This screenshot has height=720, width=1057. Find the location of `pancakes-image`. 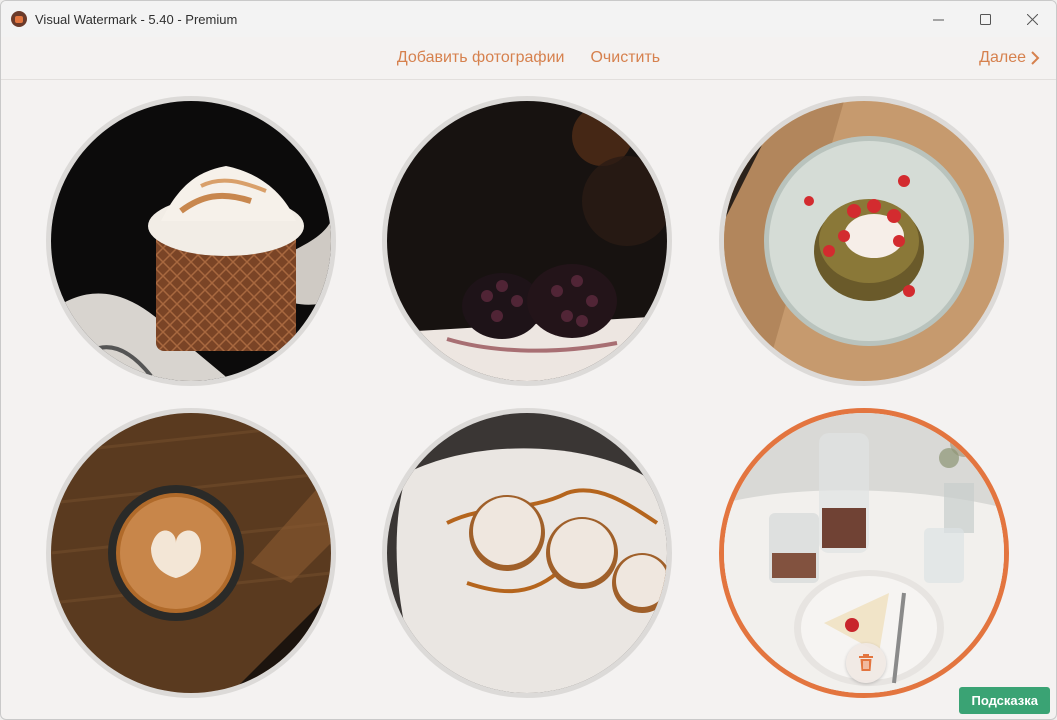

pancakes-image is located at coordinates (864, 241).